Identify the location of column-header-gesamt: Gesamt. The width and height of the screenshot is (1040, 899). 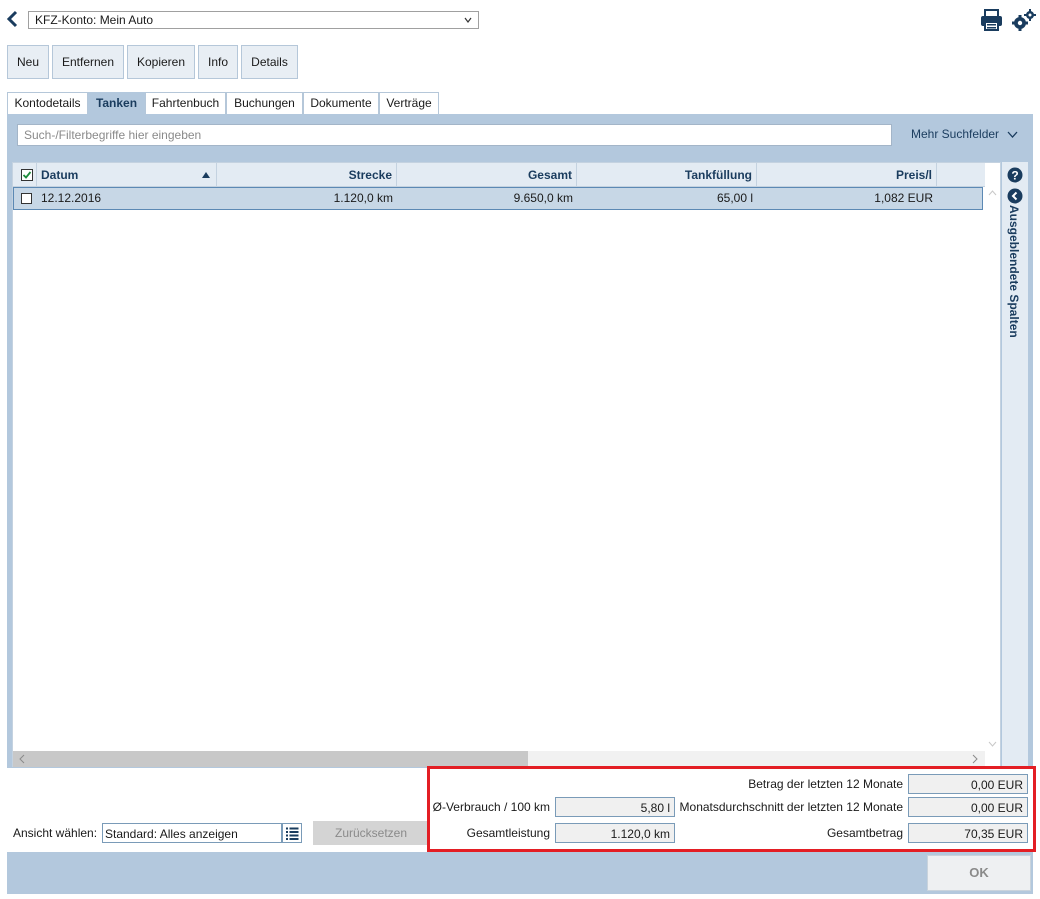
(487, 175).